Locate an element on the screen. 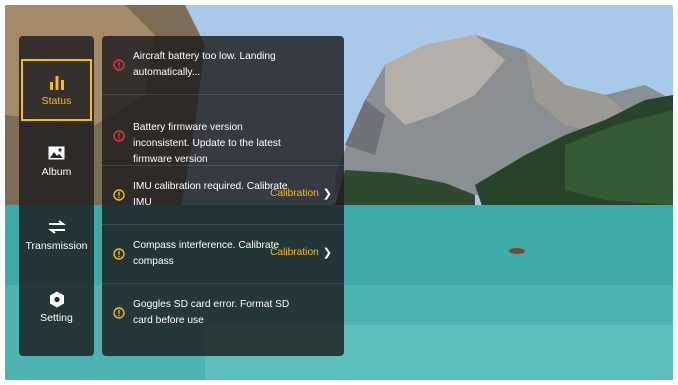 The width and height of the screenshot is (678, 385). calibration-compass-button: Calibration ❯ is located at coordinates (301, 252).